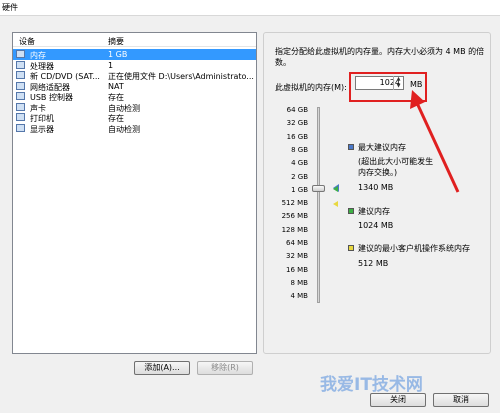  What do you see at coordinates (461, 400) in the screenshot?
I see `cancel-button: 取消` at bounding box center [461, 400].